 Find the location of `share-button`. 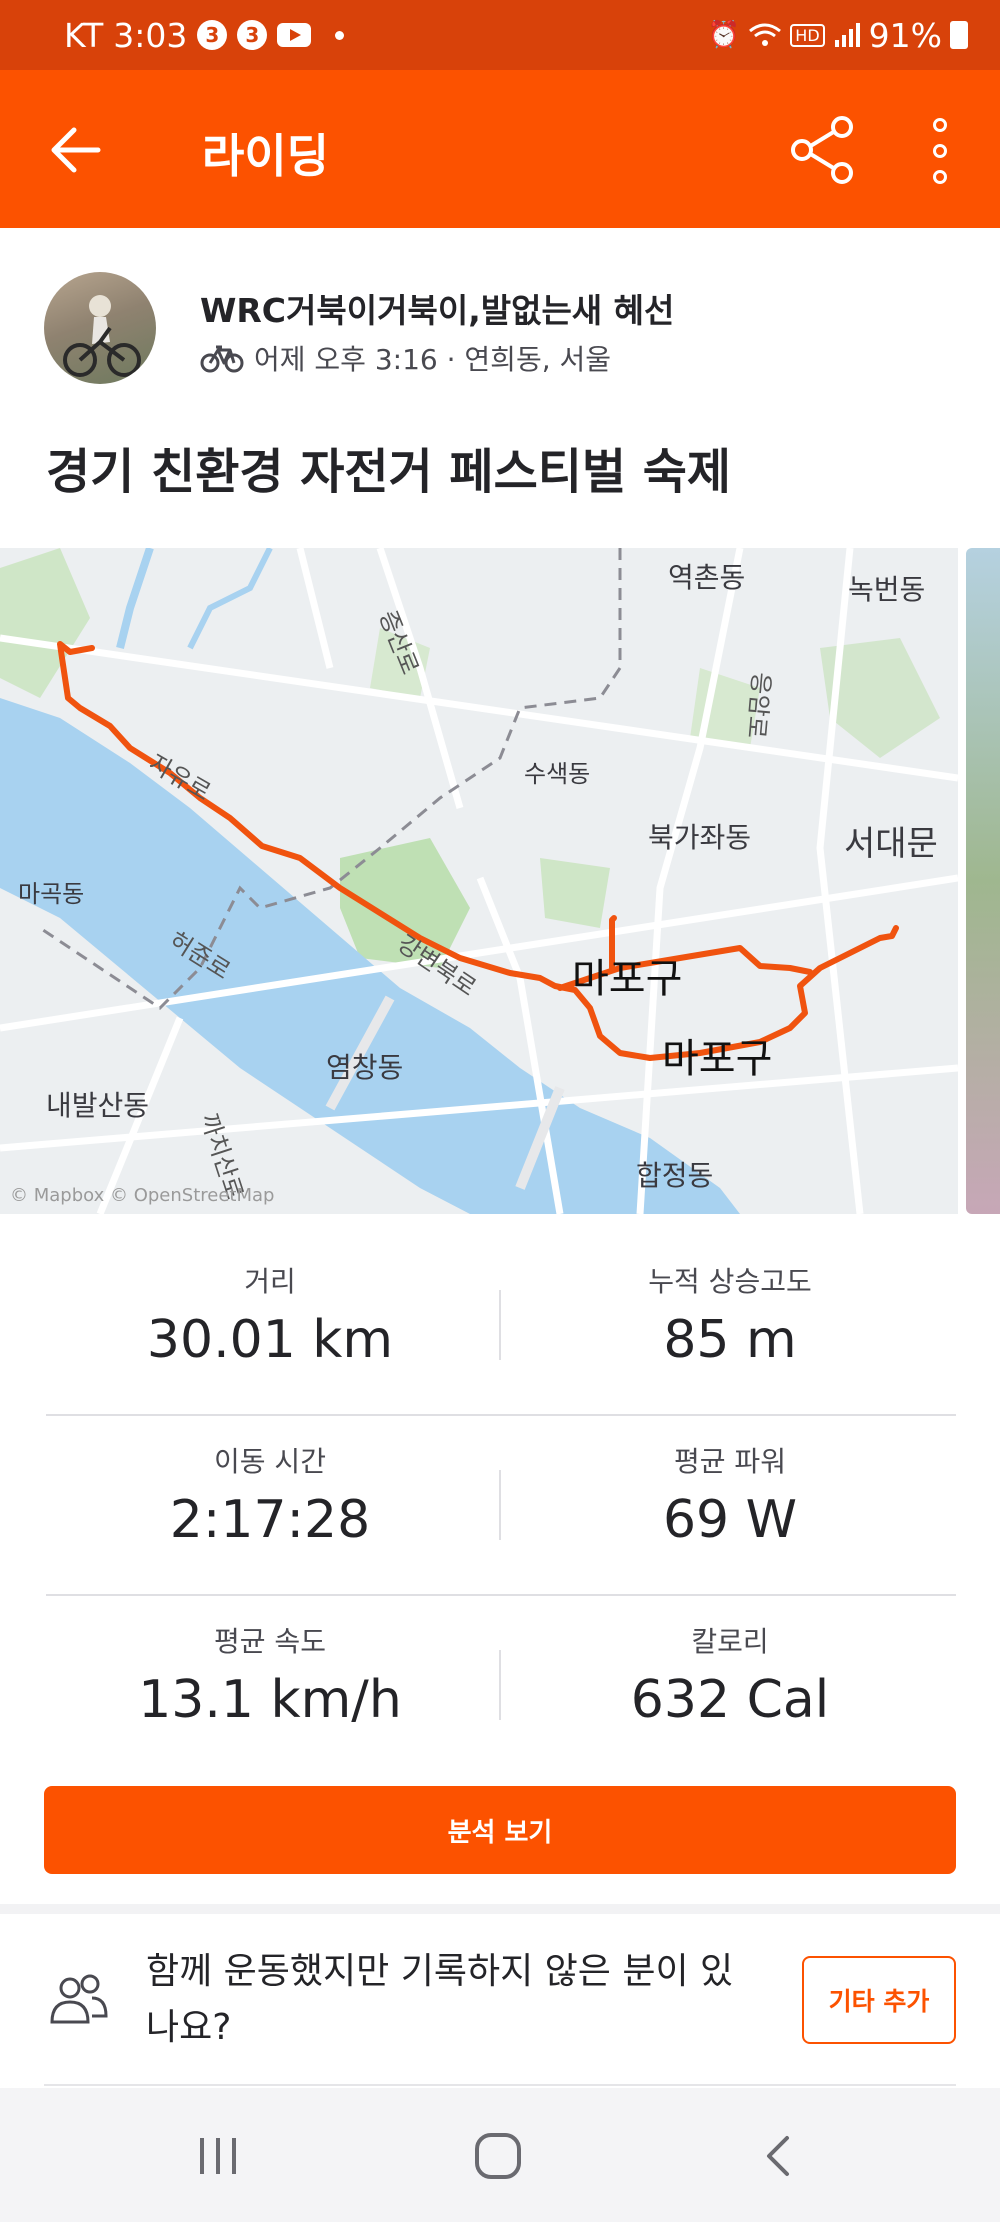

share-button is located at coordinates (822, 150).